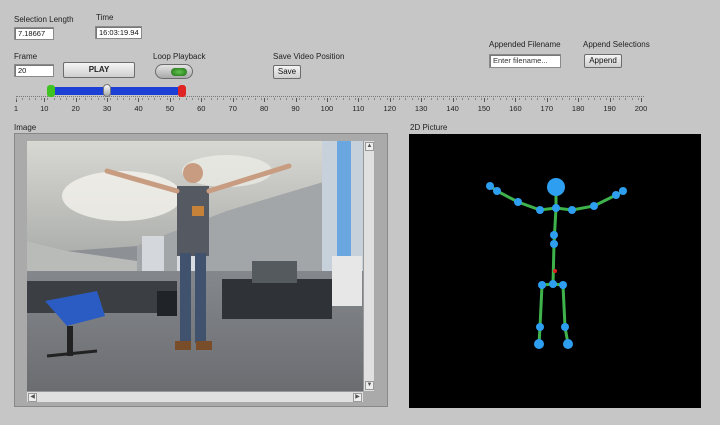 This screenshot has width=720, height=425. I want to click on play-button: PLAY, so click(99, 70).